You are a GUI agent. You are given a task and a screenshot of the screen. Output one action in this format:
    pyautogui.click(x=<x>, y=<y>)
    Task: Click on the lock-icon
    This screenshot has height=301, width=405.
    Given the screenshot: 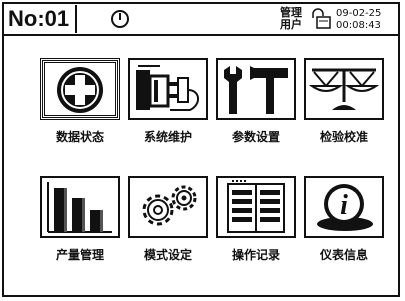 What is the action you would take?
    pyautogui.click(x=321, y=19)
    